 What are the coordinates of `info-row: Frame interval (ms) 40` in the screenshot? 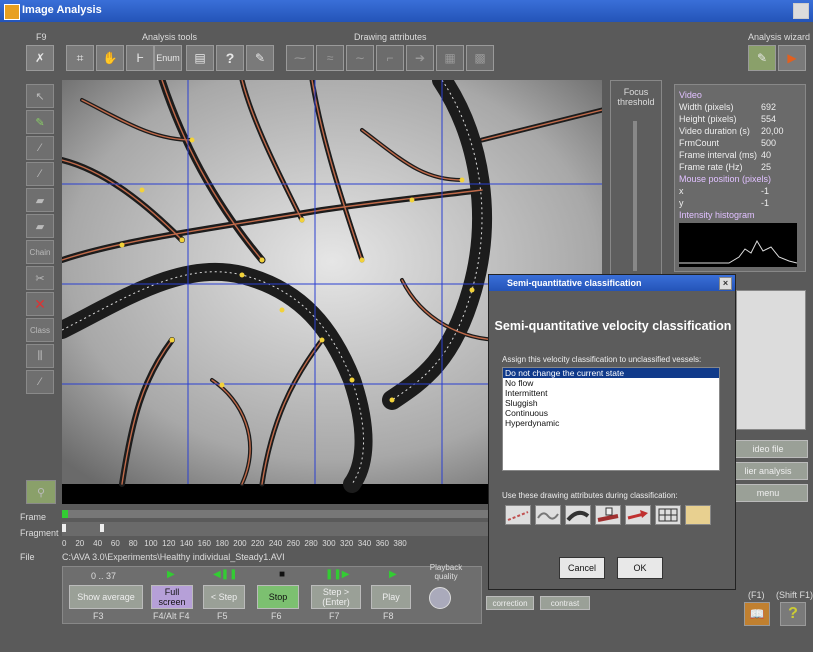 It's located at (740, 155).